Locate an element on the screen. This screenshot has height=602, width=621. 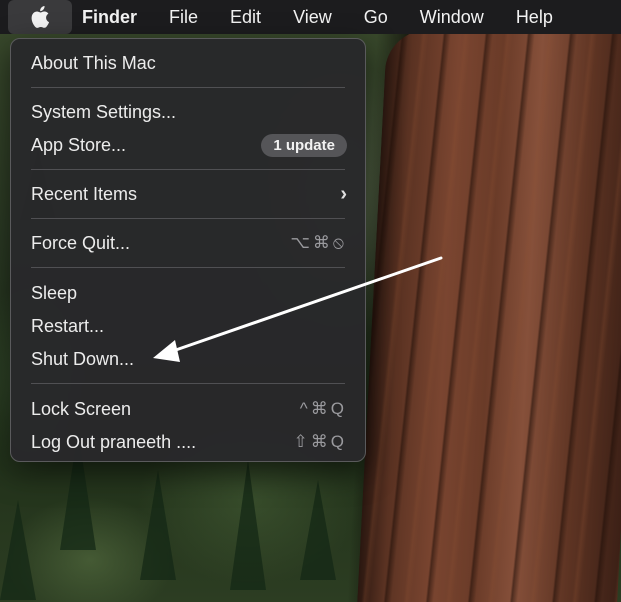
menu-view: View is located at coordinates (312, 17).